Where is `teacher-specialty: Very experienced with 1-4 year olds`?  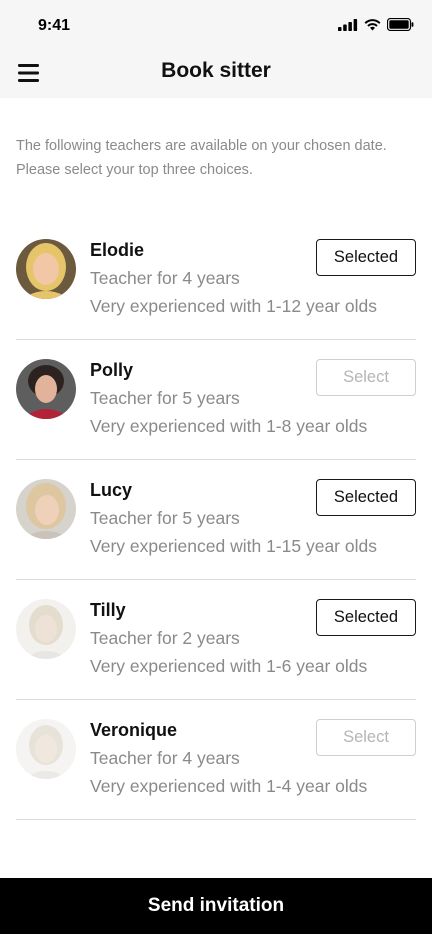 teacher-specialty: Very experienced with 1-4 year olds is located at coordinates (229, 786).